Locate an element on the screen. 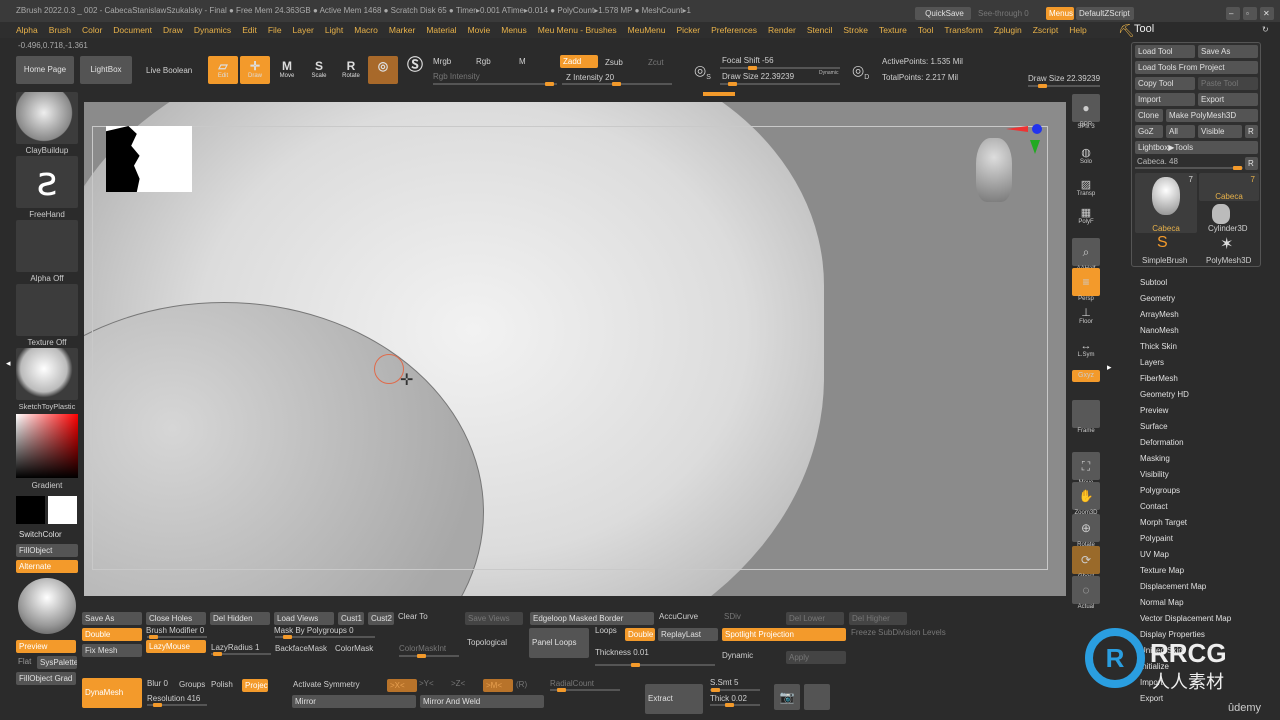 The height and width of the screenshot is (720, 1280). stroke-s-button: Ⓢ is located at coordinates (415, 70).